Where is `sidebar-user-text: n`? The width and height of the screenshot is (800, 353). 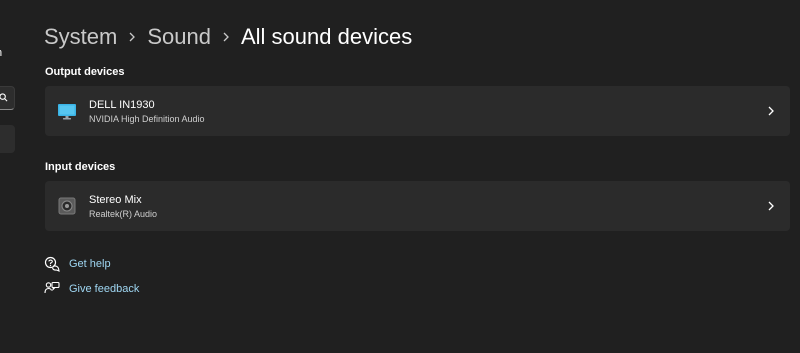 sidebar-user-text: n is located at coordinates (3, 53).